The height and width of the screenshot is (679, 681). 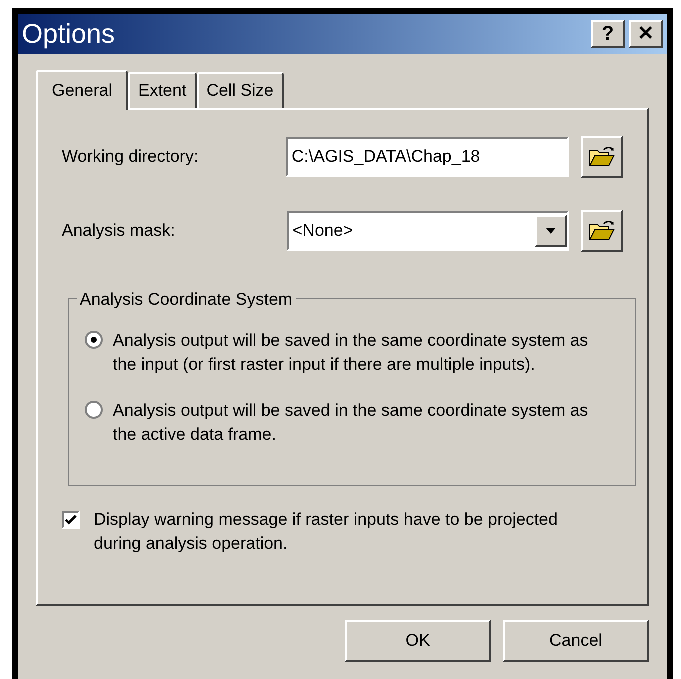 What do you see at coordinates (82, 90) in the screenshot?
I see `tab: General` at bounding box center [82, 90].